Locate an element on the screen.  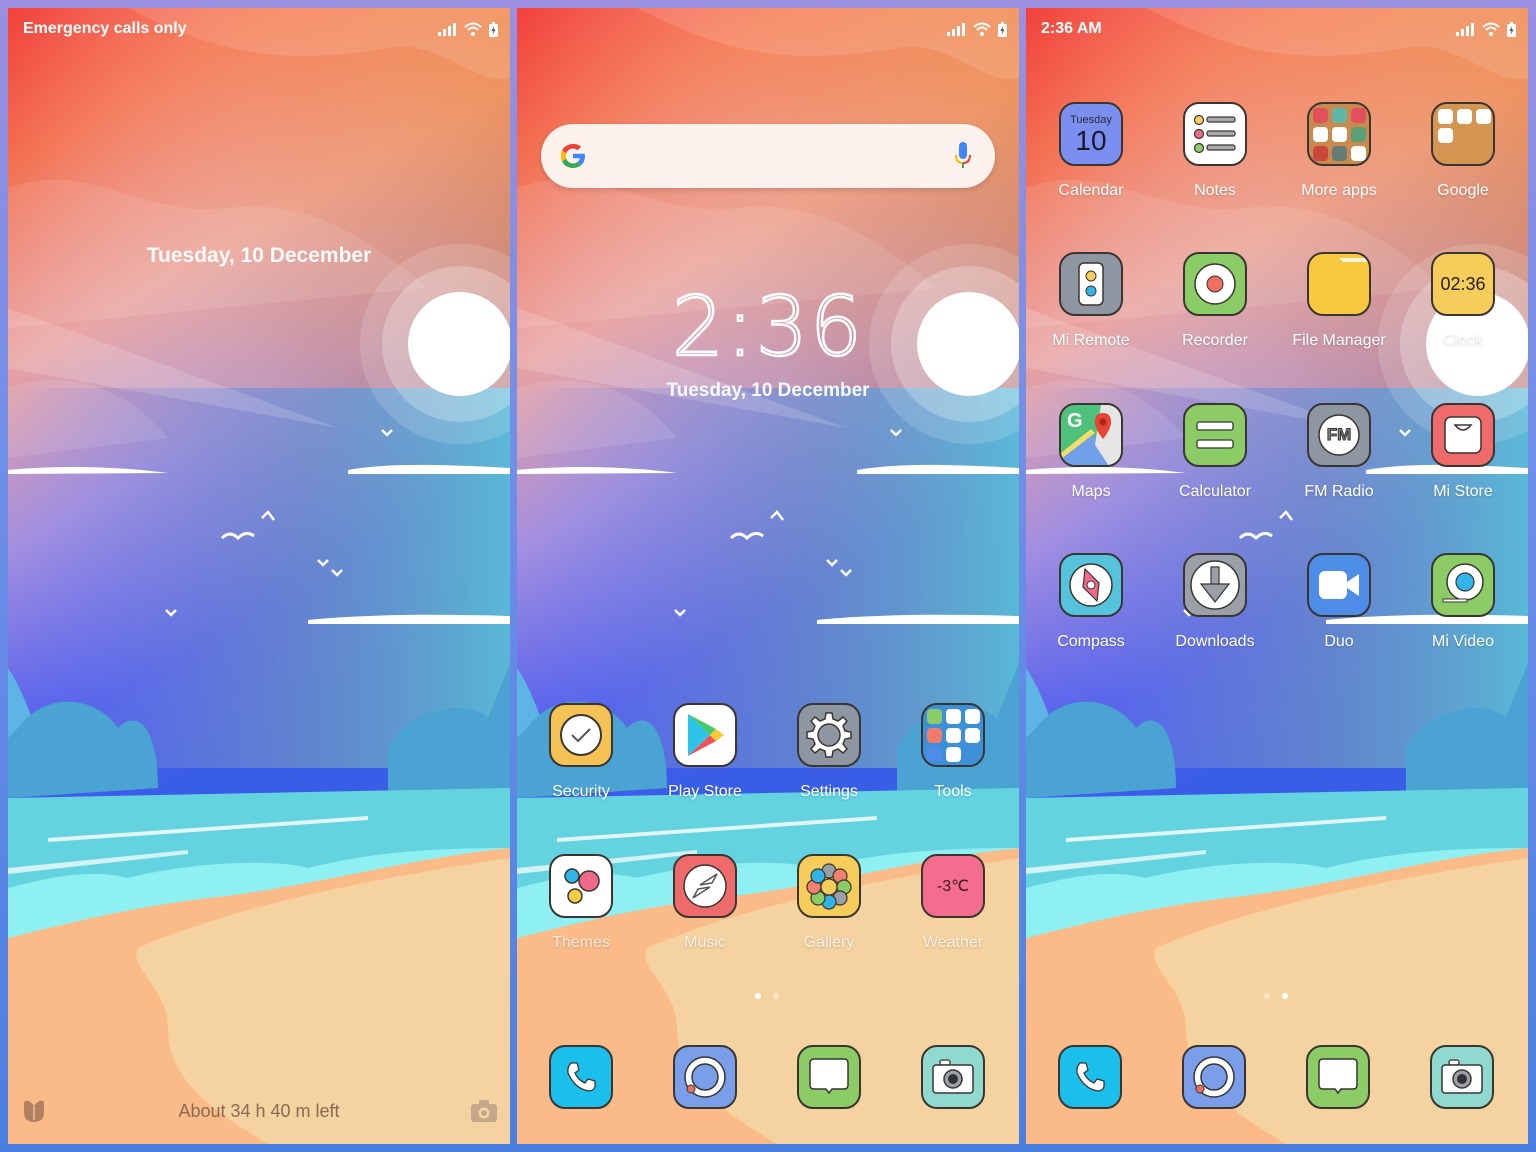
app-label: Security is located at coordinates (581, 791).